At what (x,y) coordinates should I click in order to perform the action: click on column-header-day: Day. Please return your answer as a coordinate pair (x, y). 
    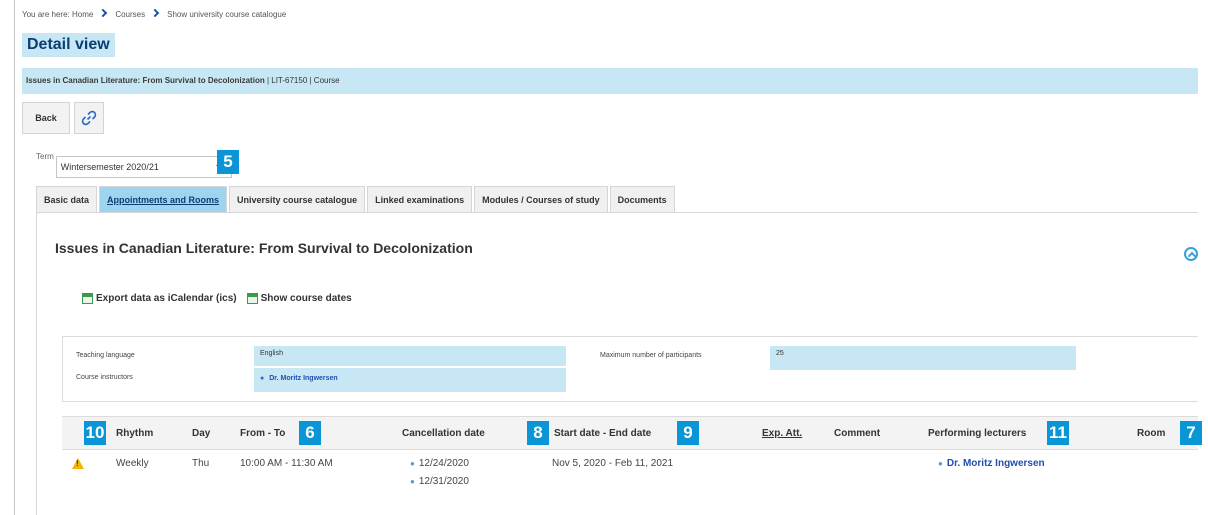
    Looking at the image, I should click on (201, 433).